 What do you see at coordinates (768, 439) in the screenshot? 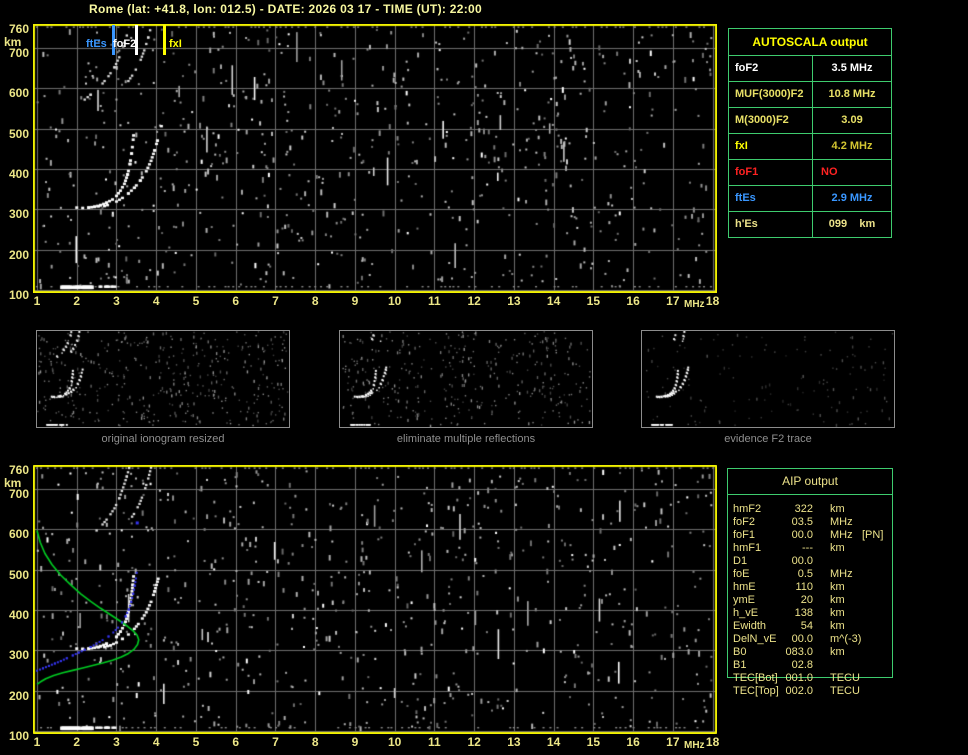
I see `thumbnail-caption-f2-trace: evidence F2 trace` at bounding box center [768, 439].